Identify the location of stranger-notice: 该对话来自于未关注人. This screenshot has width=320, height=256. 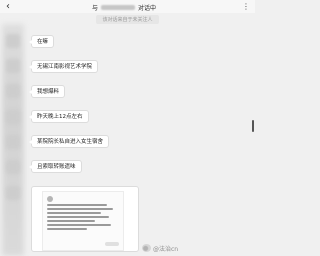
(127, 19).